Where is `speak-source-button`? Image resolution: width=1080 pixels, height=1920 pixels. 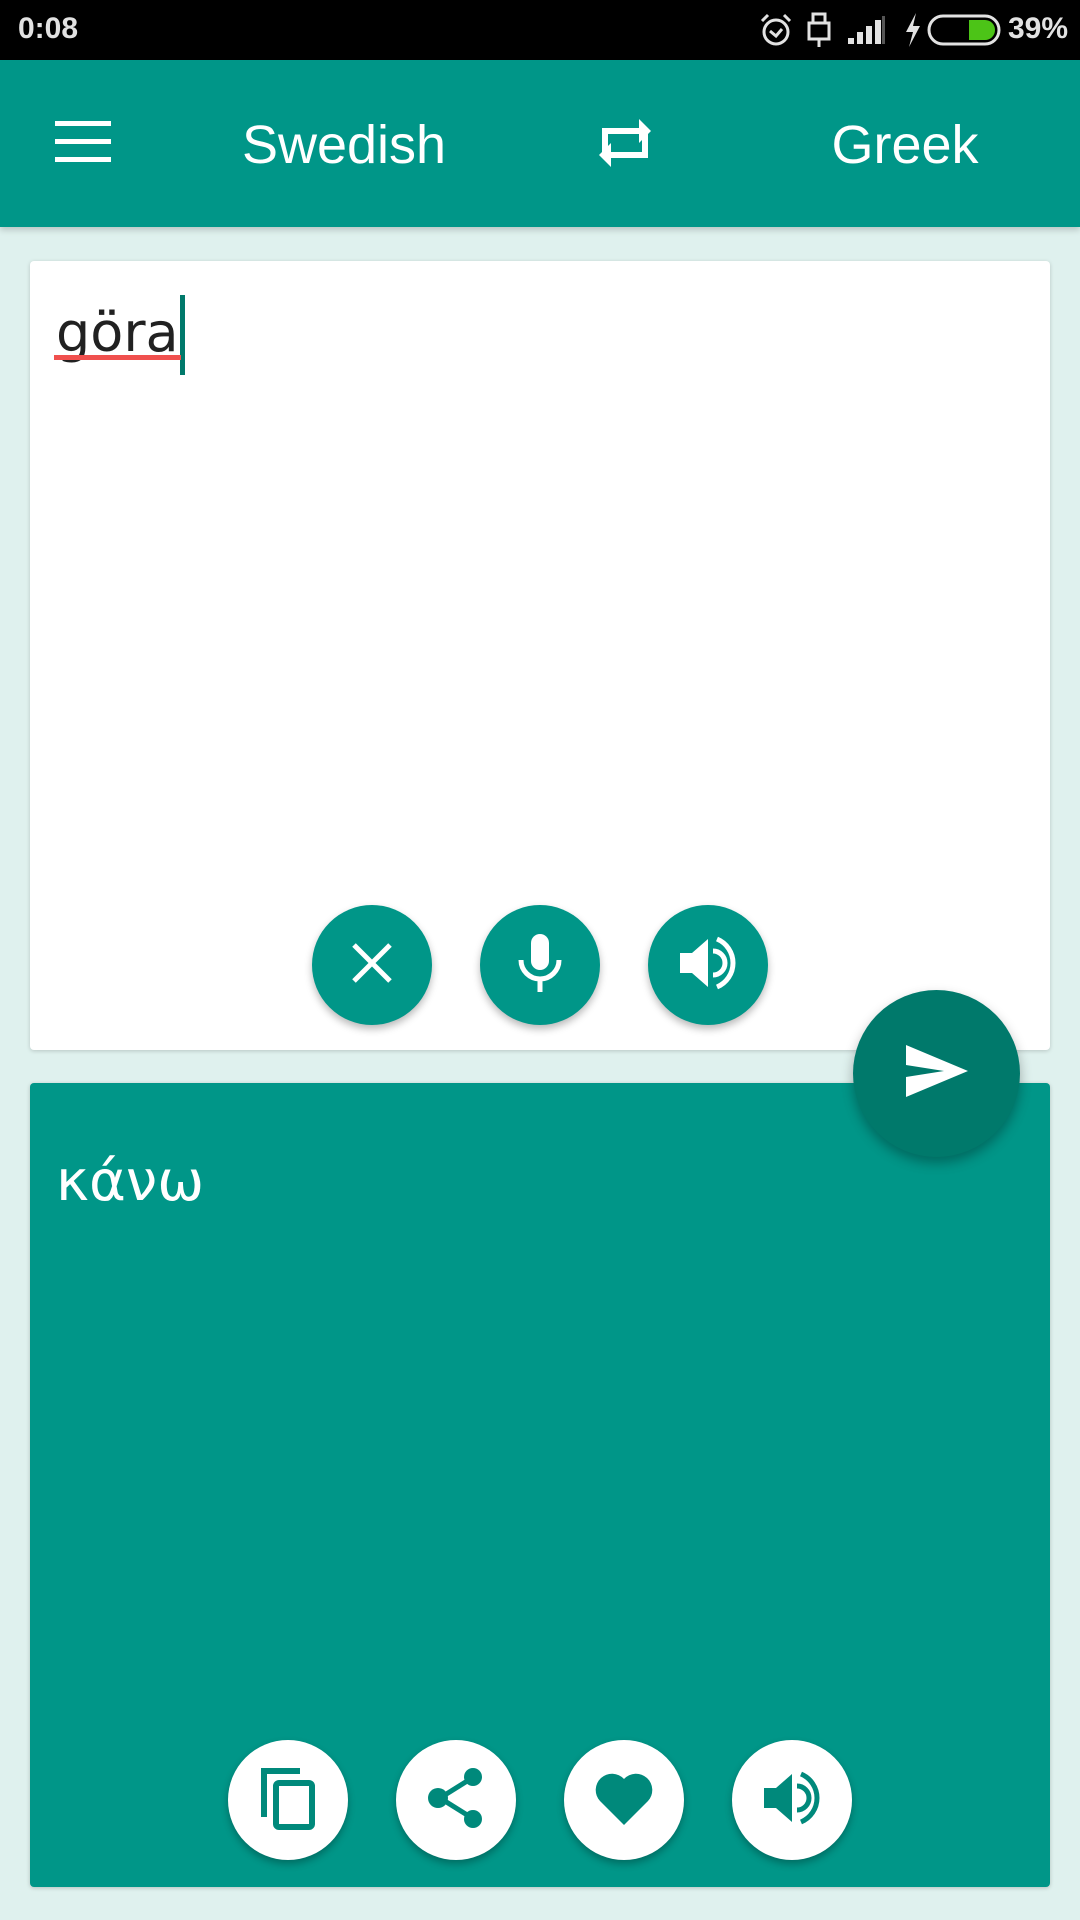 speak-source-button is located at coordinates (708, 965).